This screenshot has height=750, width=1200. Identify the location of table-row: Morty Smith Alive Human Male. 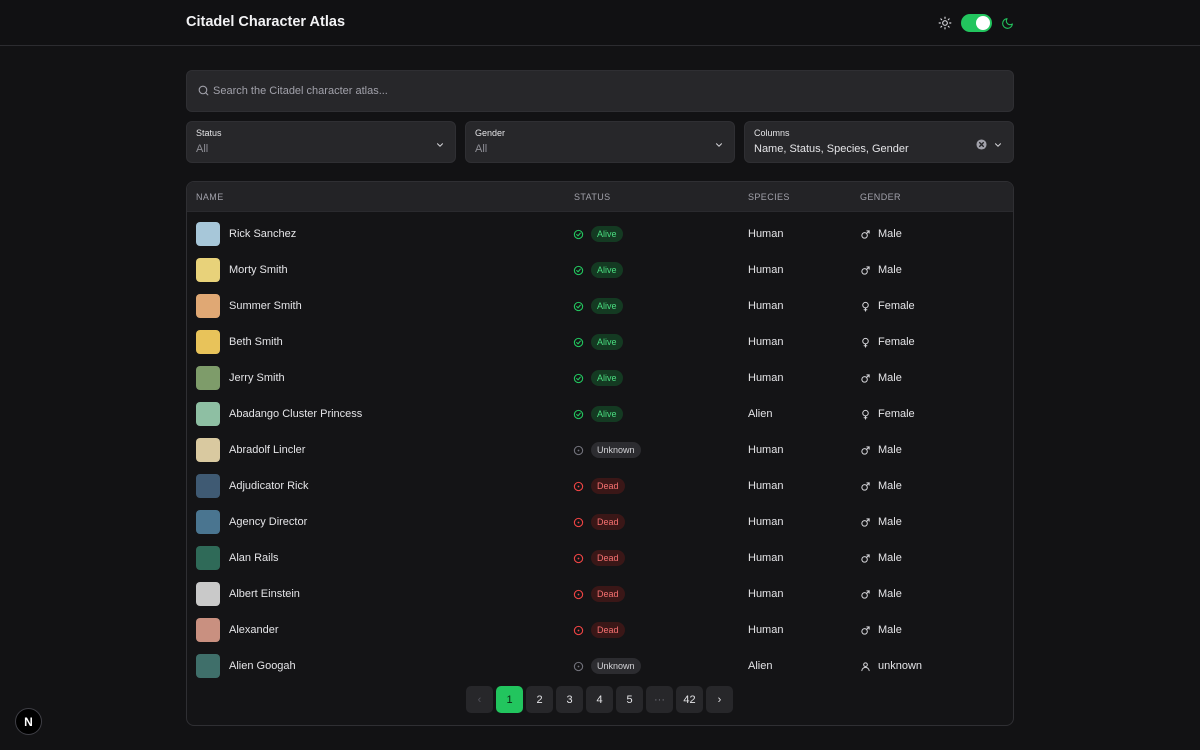
(600, 270).